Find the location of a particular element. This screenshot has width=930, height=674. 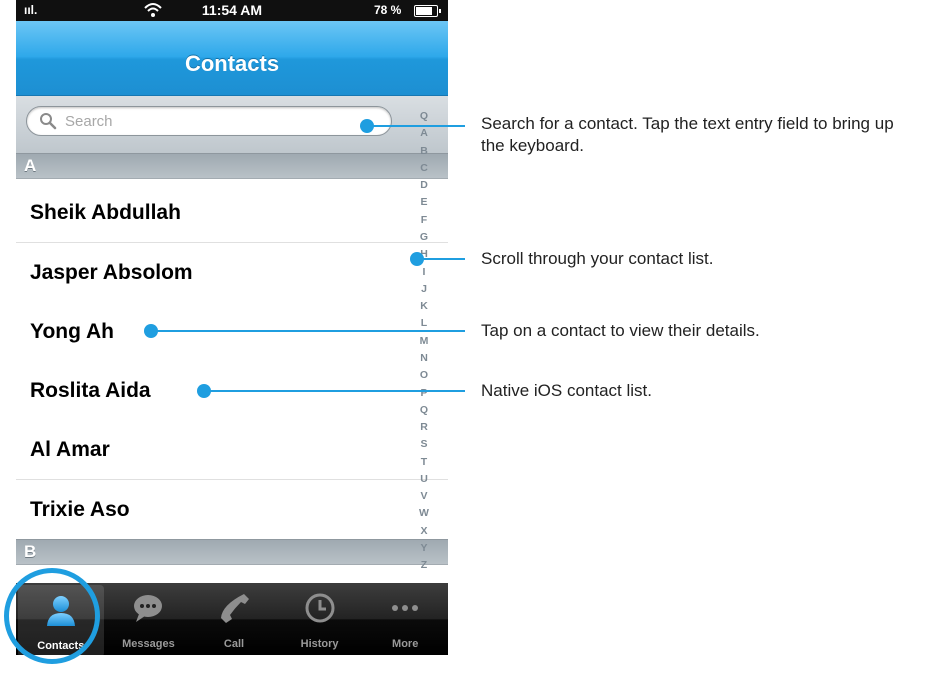

clock-icon is located at coordinates (320, 608).